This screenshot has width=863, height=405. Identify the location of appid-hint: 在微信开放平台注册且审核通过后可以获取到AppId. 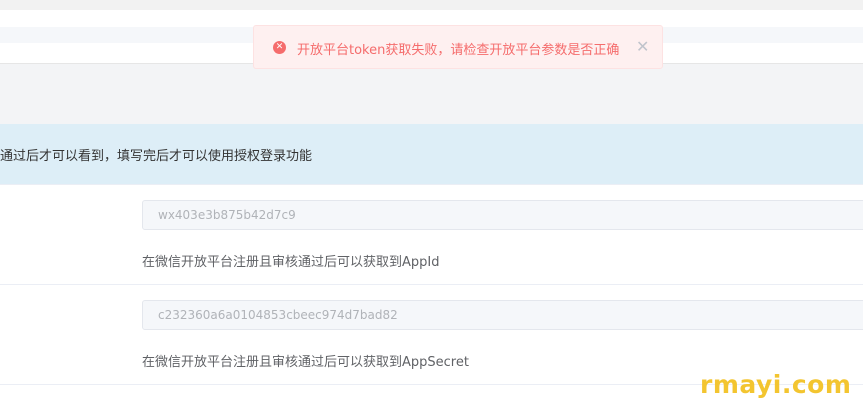
(291, 262).